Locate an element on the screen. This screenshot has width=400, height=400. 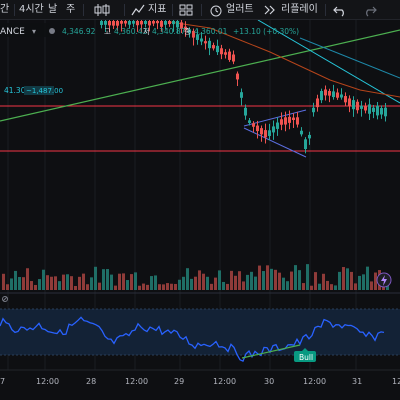
indicators-icon is located at coordinates (138, 10).